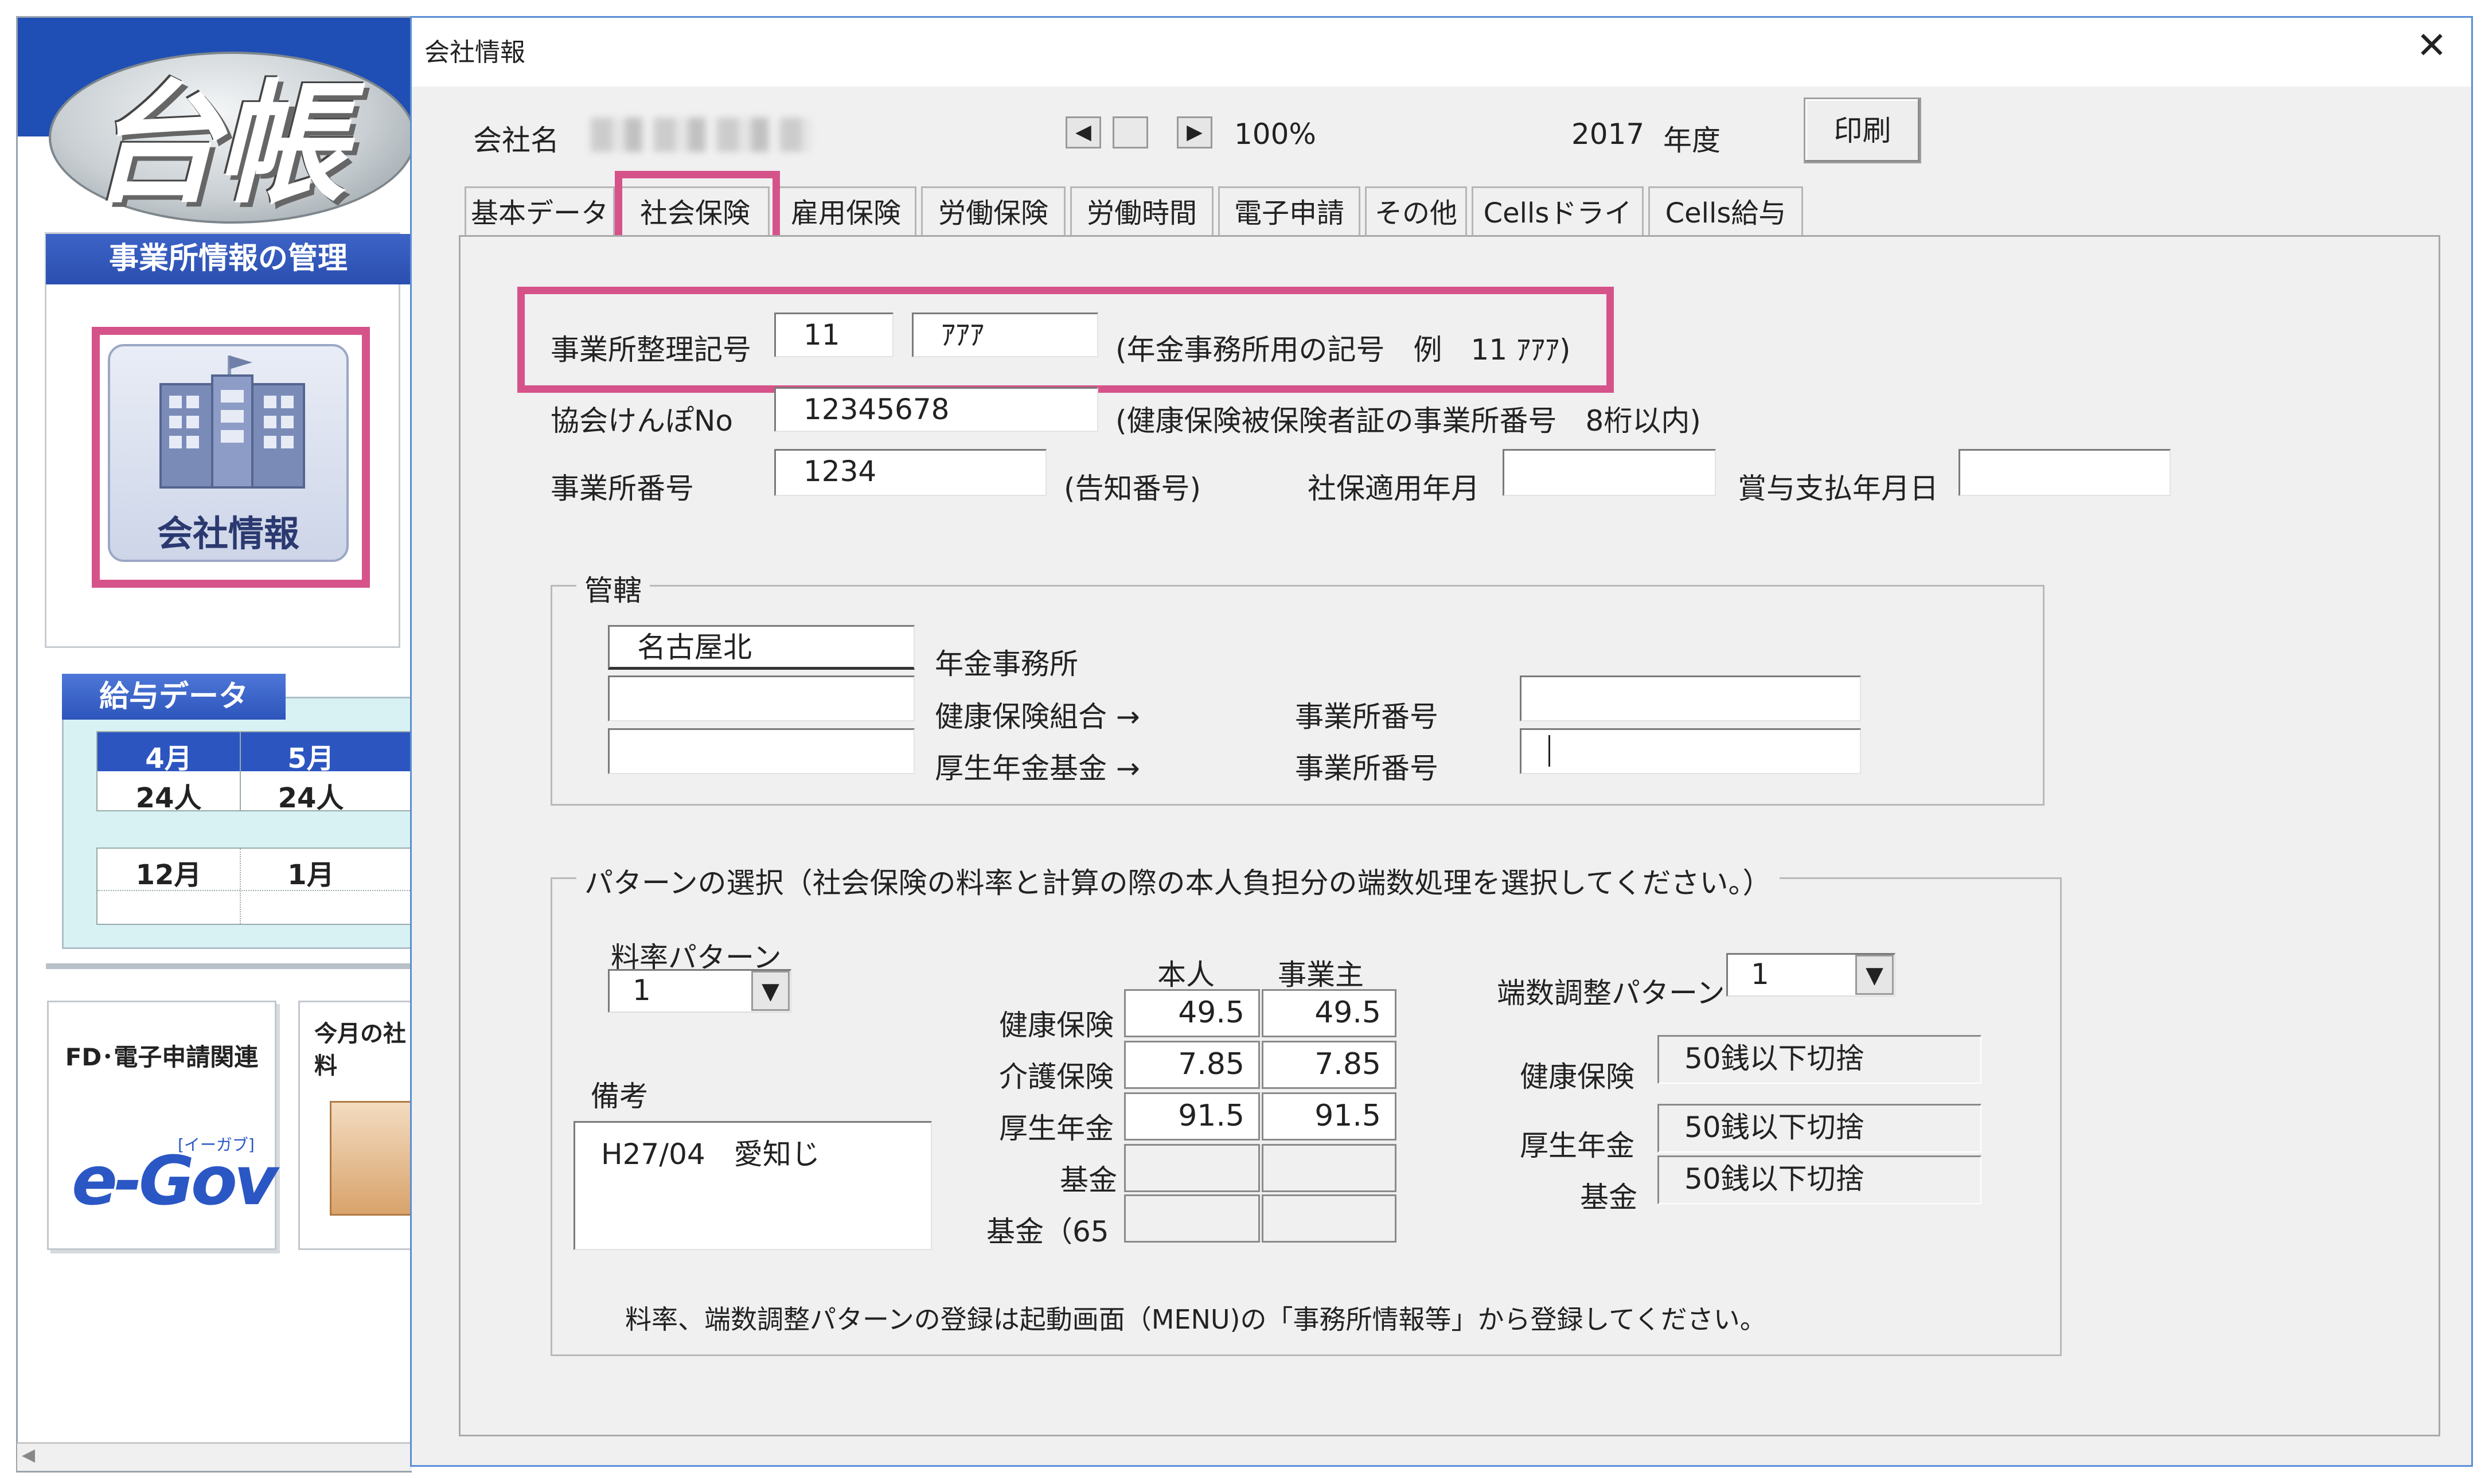 Image resolution: width=2489 pixels, height=1484 pixels. Describe the element at coordinates (311, 872) in the screenshot. I see `month-cell-jan: 1月` at that location.